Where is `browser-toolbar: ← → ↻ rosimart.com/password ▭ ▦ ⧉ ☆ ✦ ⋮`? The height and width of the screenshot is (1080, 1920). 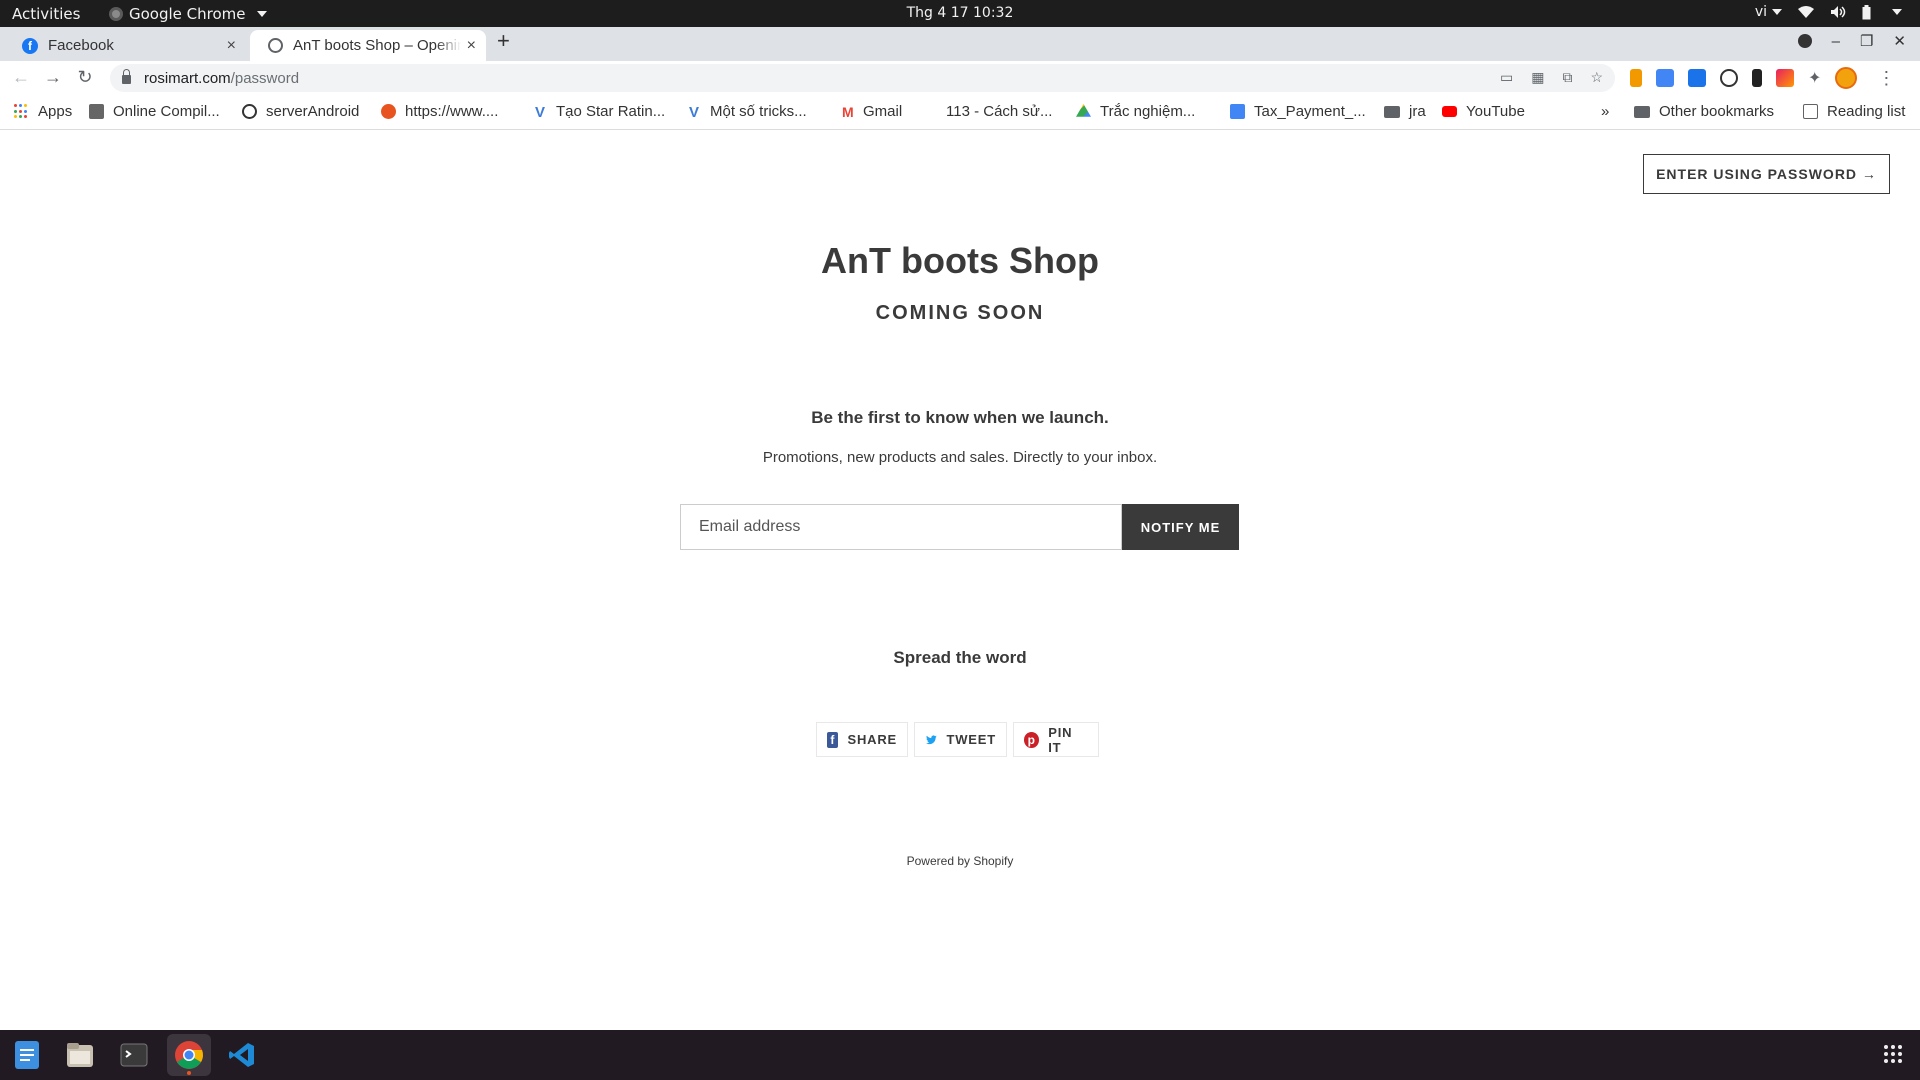 browser-toolbar: ← → ↻ rosimart.com/password ▭ ▦ ⧉ ☆ ✦ ⋮ is located at coordinates (960, 78).